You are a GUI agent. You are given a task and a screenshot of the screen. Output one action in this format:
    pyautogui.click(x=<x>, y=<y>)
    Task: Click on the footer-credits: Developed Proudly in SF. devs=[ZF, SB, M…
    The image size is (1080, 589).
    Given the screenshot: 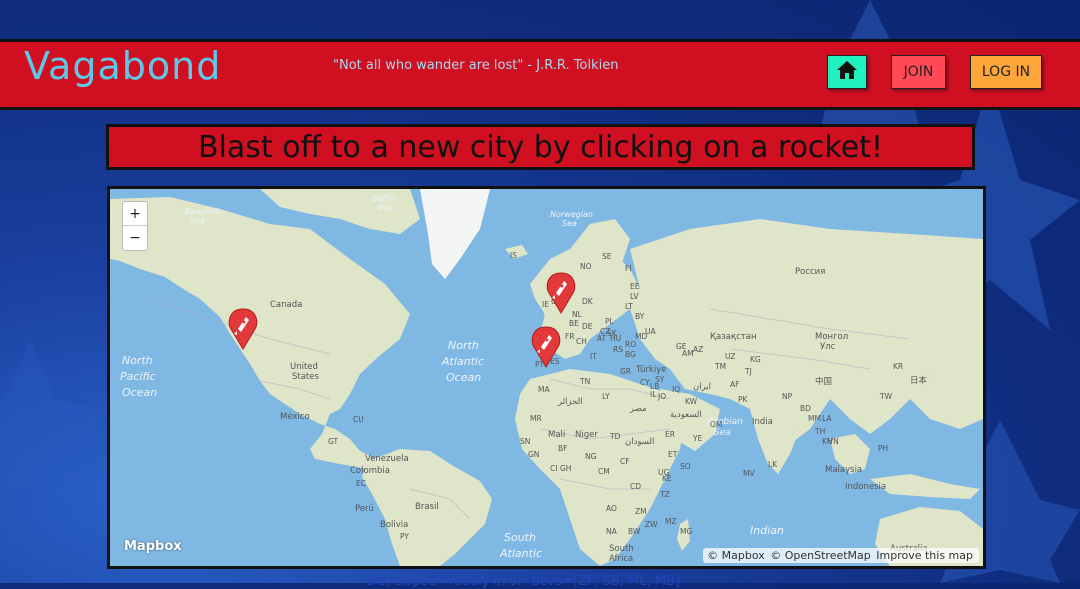 What is the action you would take?
    pyautogui.click(x=524, y=581)
    